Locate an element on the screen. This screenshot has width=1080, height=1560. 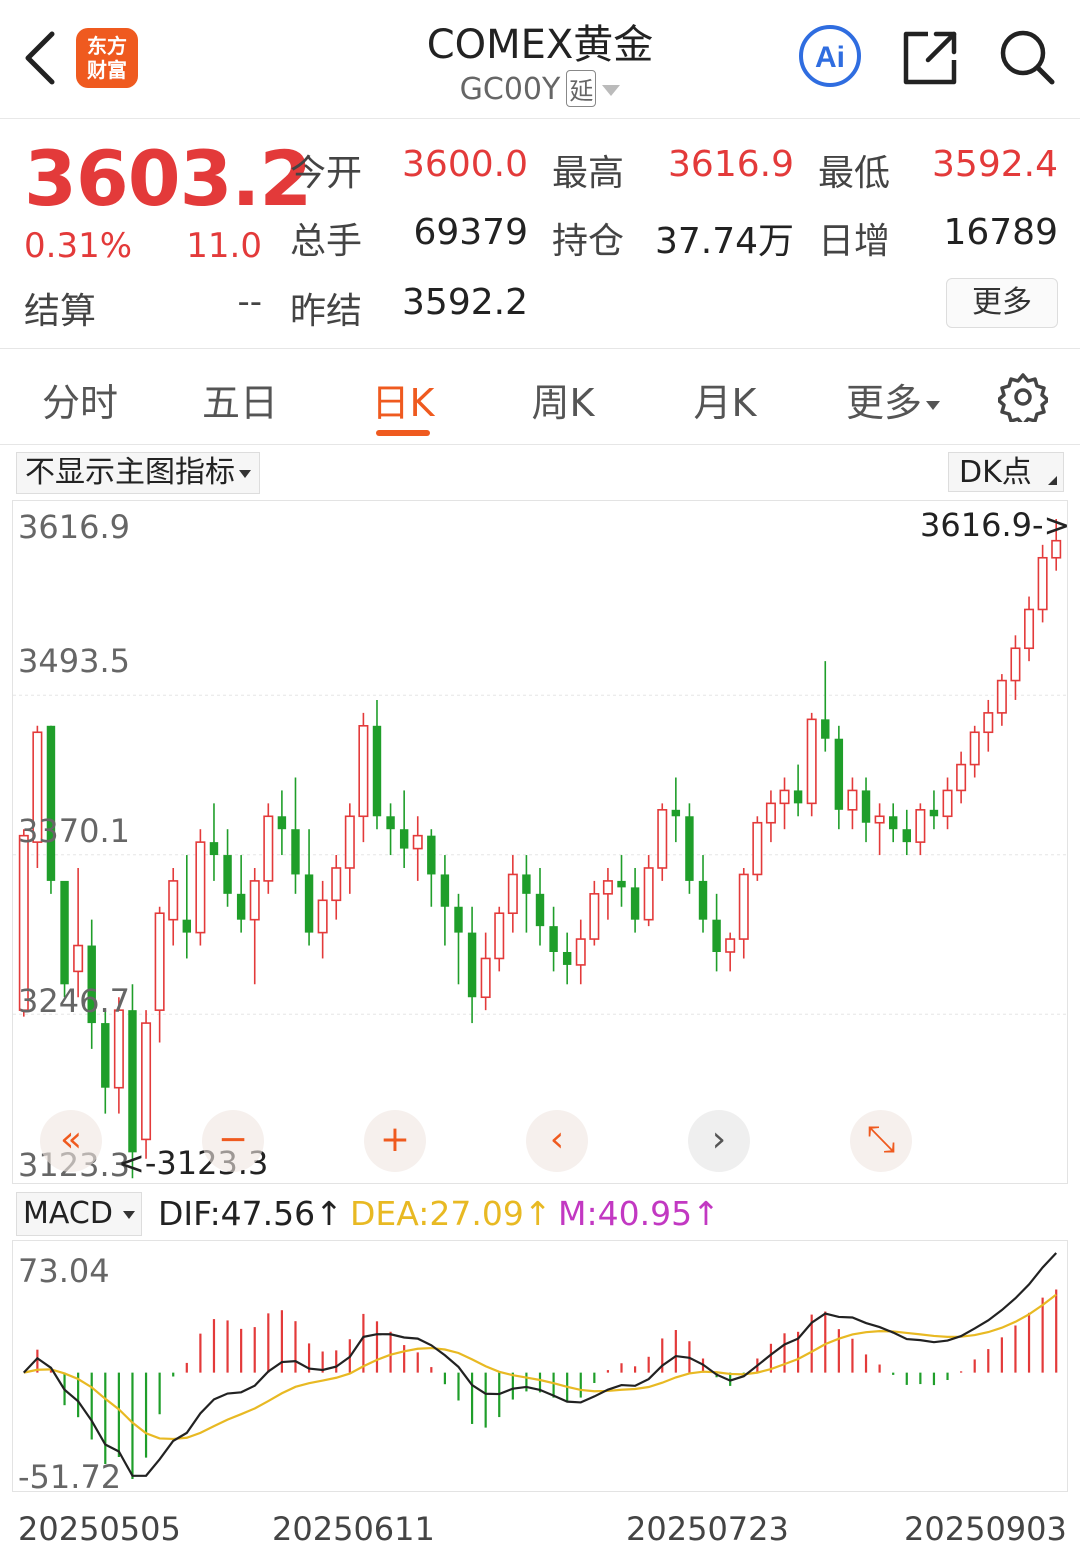
chart-settings-button is located at coordinates (1023, 399).